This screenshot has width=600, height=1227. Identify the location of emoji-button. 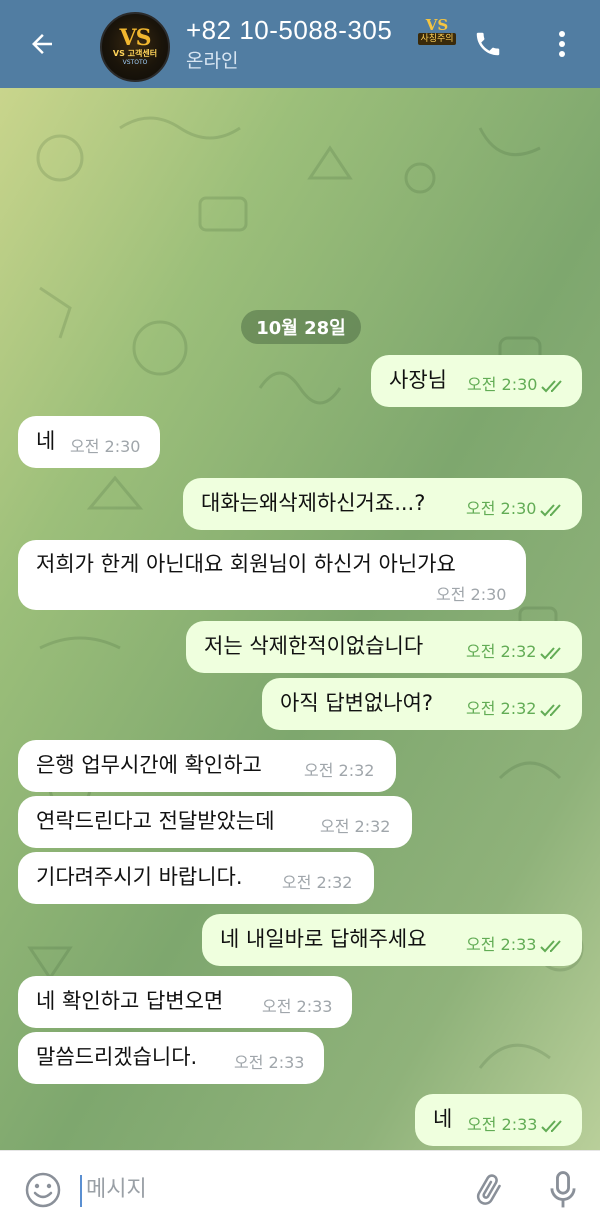
(43, 1190).